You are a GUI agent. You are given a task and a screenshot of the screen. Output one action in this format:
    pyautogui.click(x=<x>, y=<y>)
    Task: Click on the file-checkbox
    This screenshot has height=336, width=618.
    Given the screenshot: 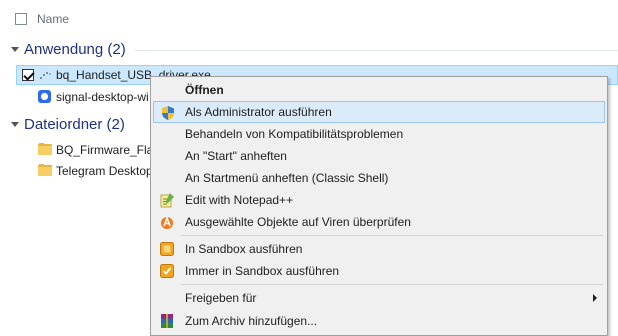 What is the action you would take?
    pyautogui.click(x=28, y=75)
    